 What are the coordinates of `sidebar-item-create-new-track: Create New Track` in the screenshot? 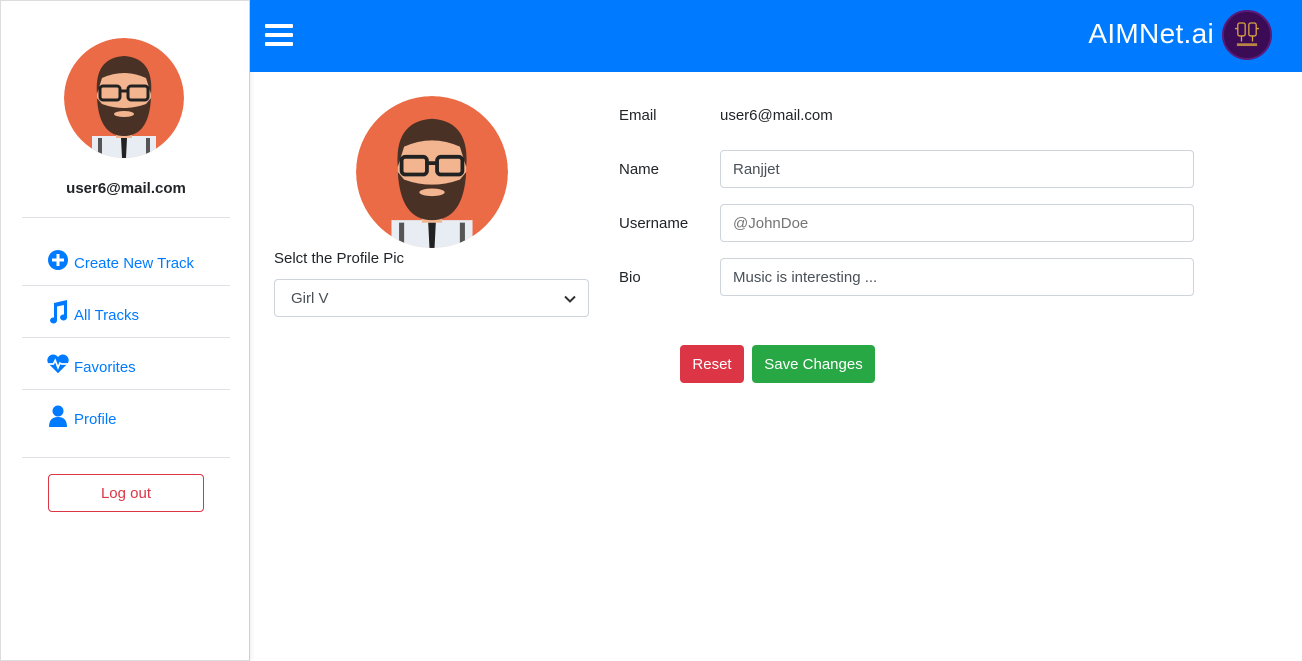 It's located at (126, 260).